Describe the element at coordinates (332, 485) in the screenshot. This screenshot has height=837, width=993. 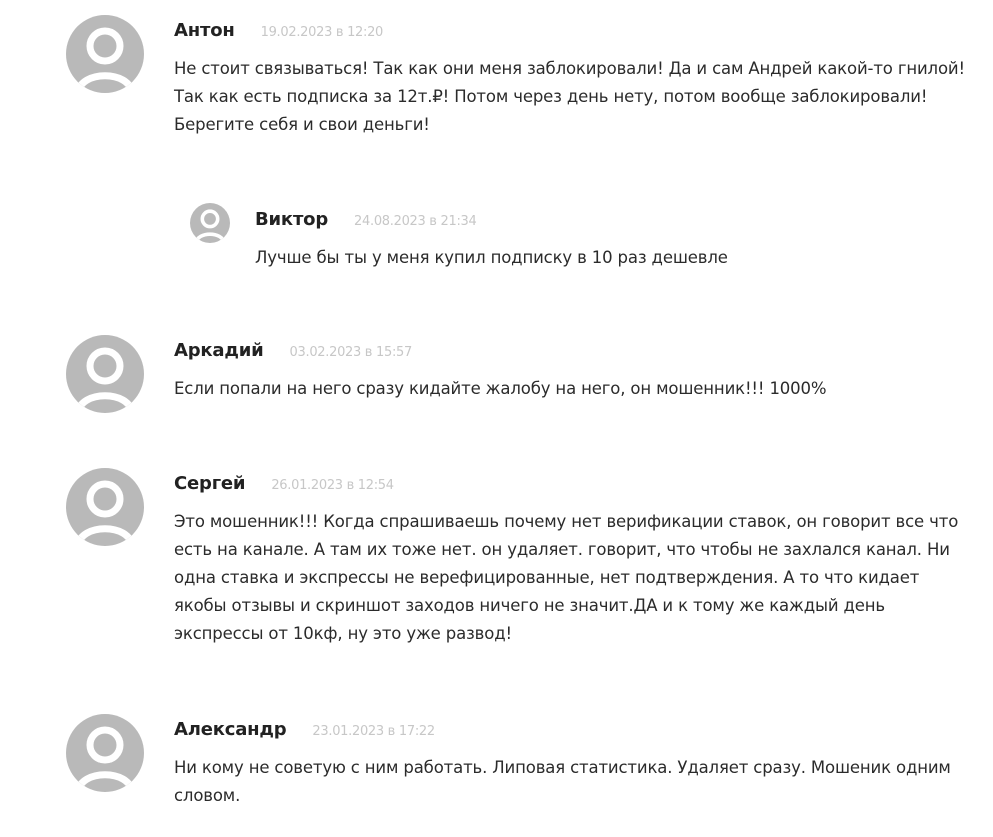
I see `comment-date: 26.01.2023 в 12:54` at that location.